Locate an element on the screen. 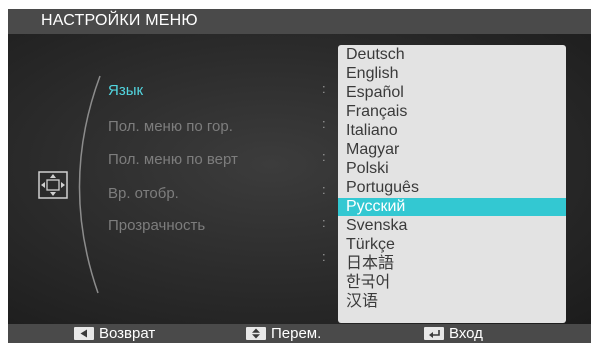 This screenshot has width=591, height=343. enter-hint: Вход is located at coordinates (466, 333).